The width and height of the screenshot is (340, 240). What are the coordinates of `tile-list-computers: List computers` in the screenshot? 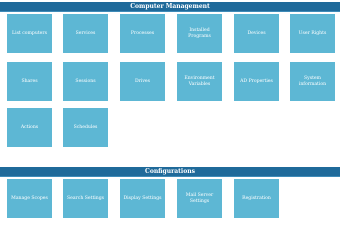 It's located at (29, 33).